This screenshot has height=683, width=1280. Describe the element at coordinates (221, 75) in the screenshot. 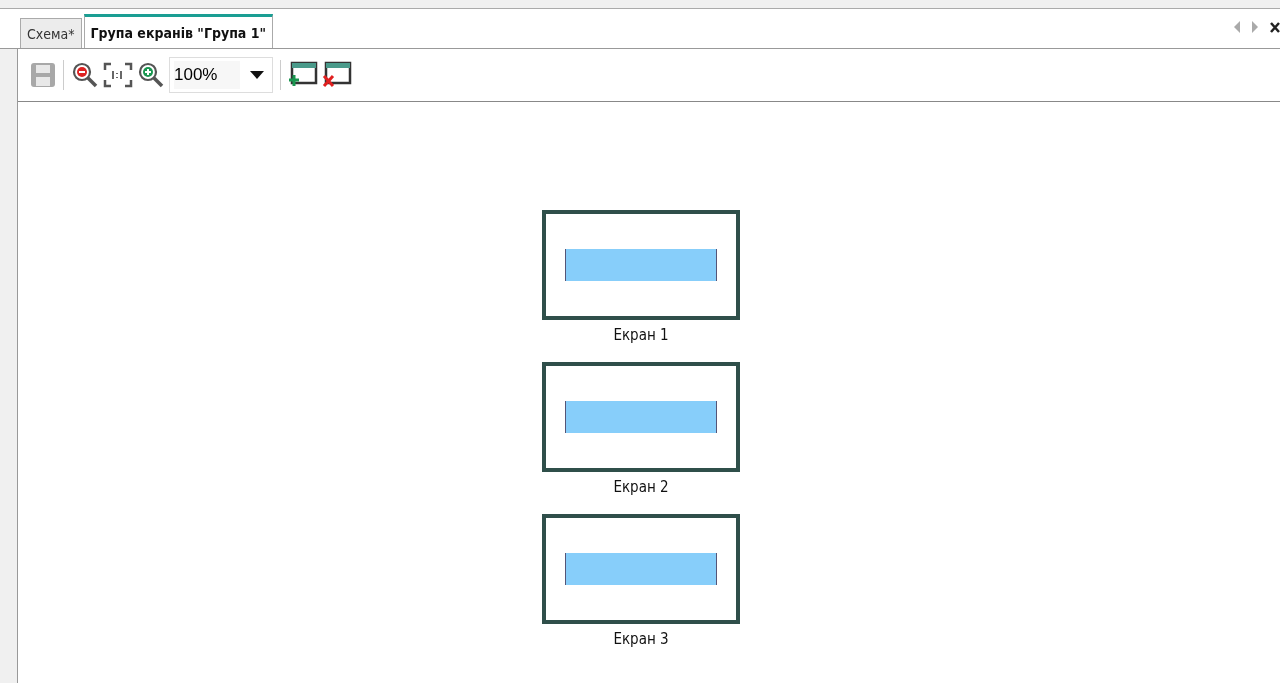

I see `zoom-dropdown: 100%` at that location.